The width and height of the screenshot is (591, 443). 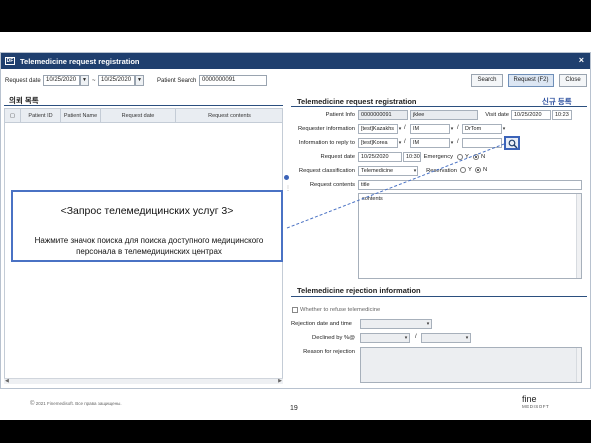 I want to click on copyright-icon: ©, so click(x=32, y=404).